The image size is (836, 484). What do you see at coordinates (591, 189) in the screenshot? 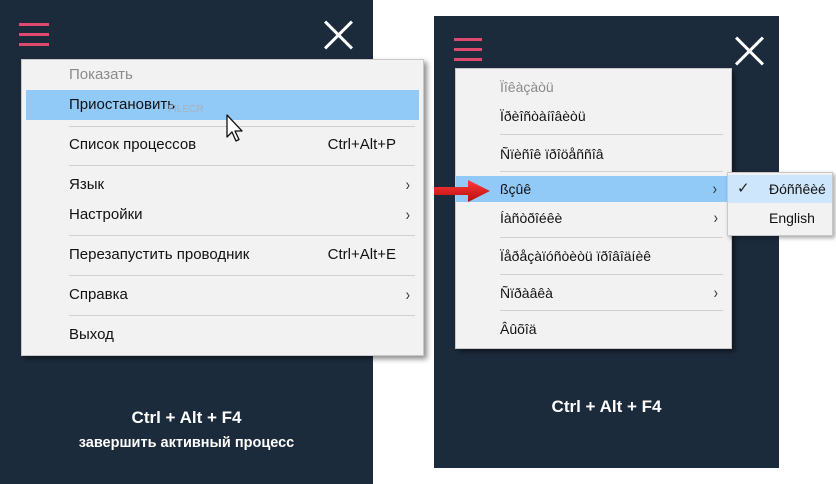
I see `menu-item-language: ßçûê ›` at bounding box center [591, 189].